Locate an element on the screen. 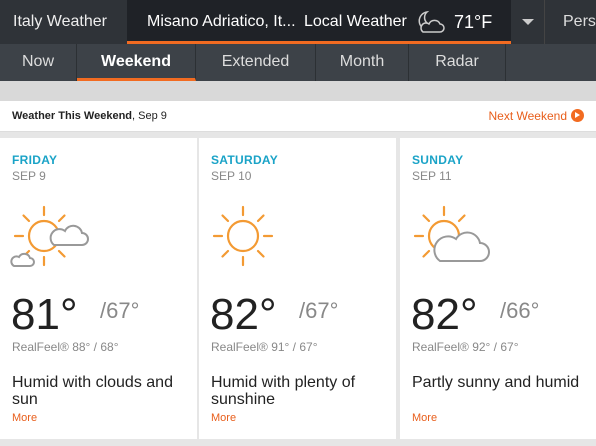 This screenshot has width=596, height=446. realfeel: RealFeel® 91° / 67° is located at coordinates (264, 347).